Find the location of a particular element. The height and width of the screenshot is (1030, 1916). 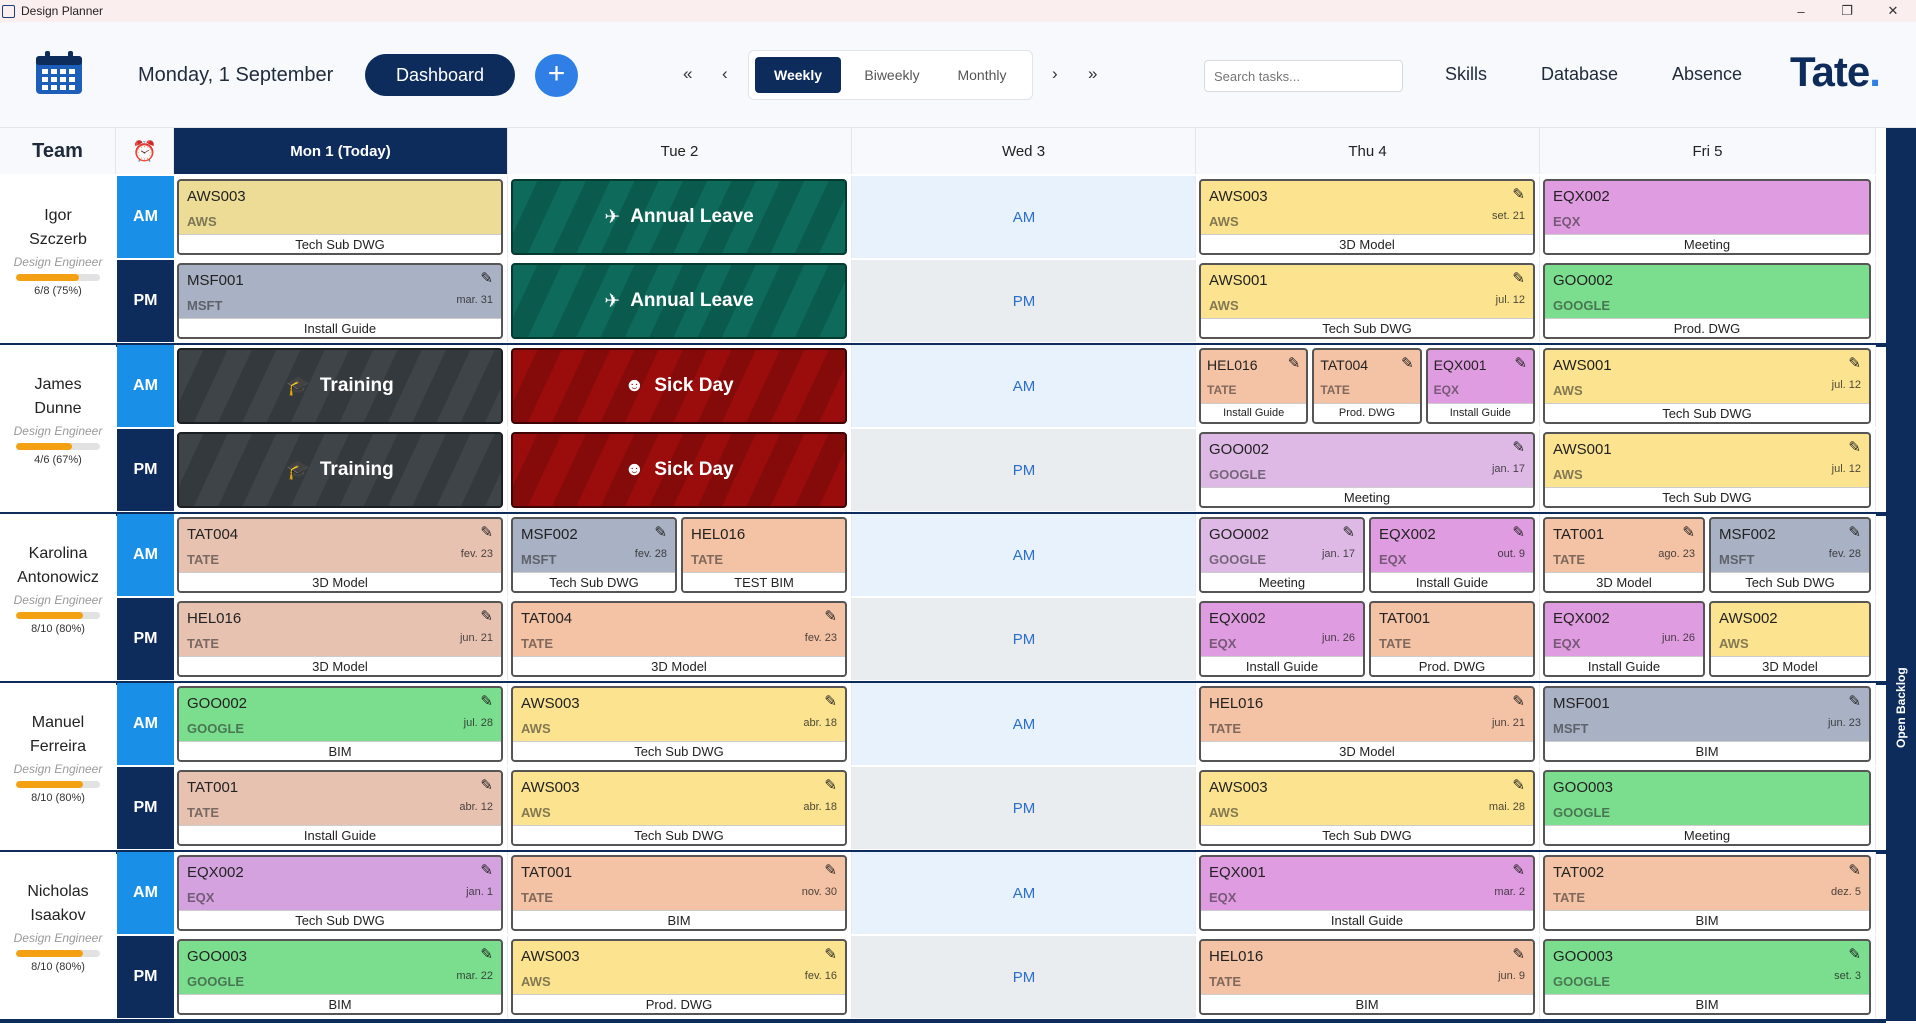

task-card: EQX002 EQX ✎ jan. 1 Tech Sub DWG is located at coordinates (340, 893).